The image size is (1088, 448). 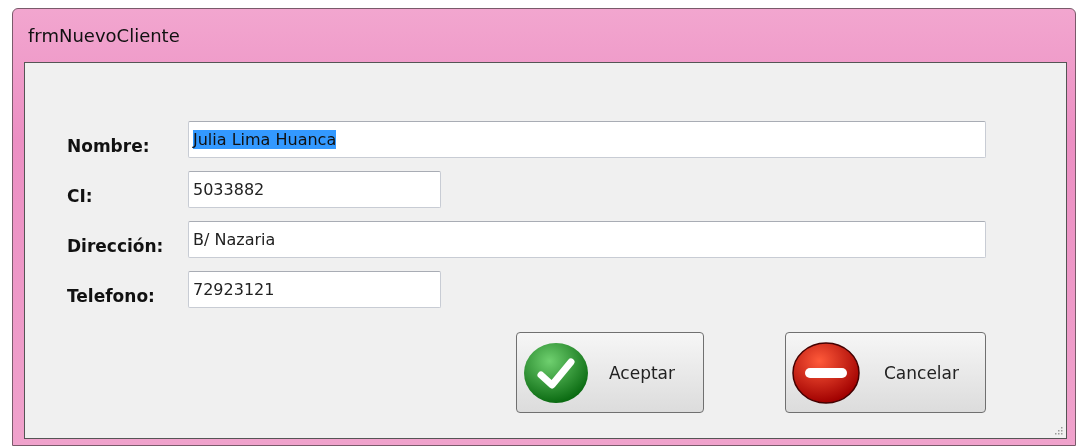 I want to click on field-label: Telefono:, so click(x=111, y=297).